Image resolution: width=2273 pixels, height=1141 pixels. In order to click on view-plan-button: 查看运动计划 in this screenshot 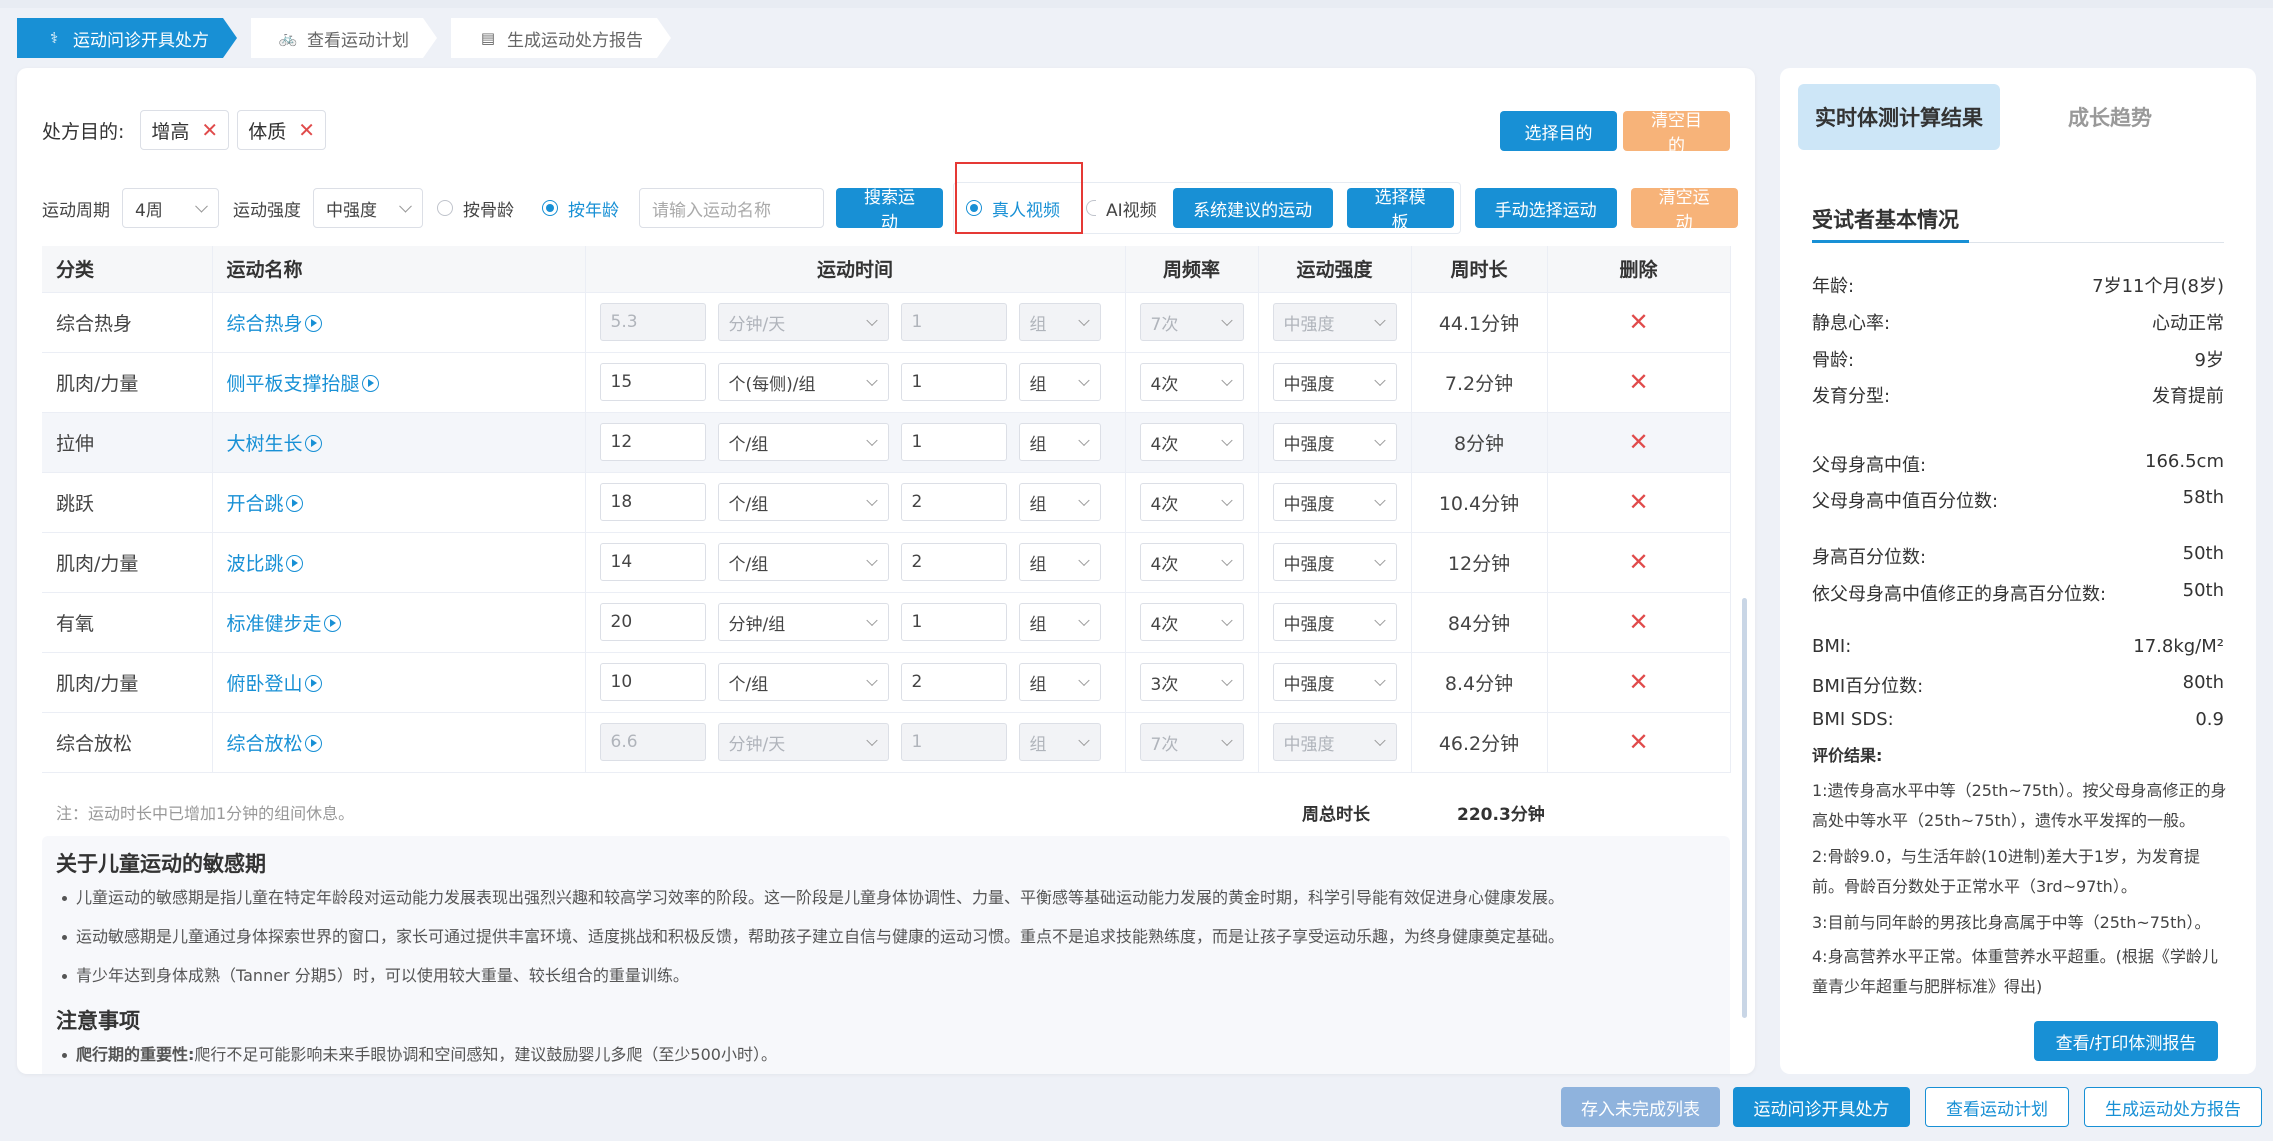, I will do `click(1997, 1107)`.